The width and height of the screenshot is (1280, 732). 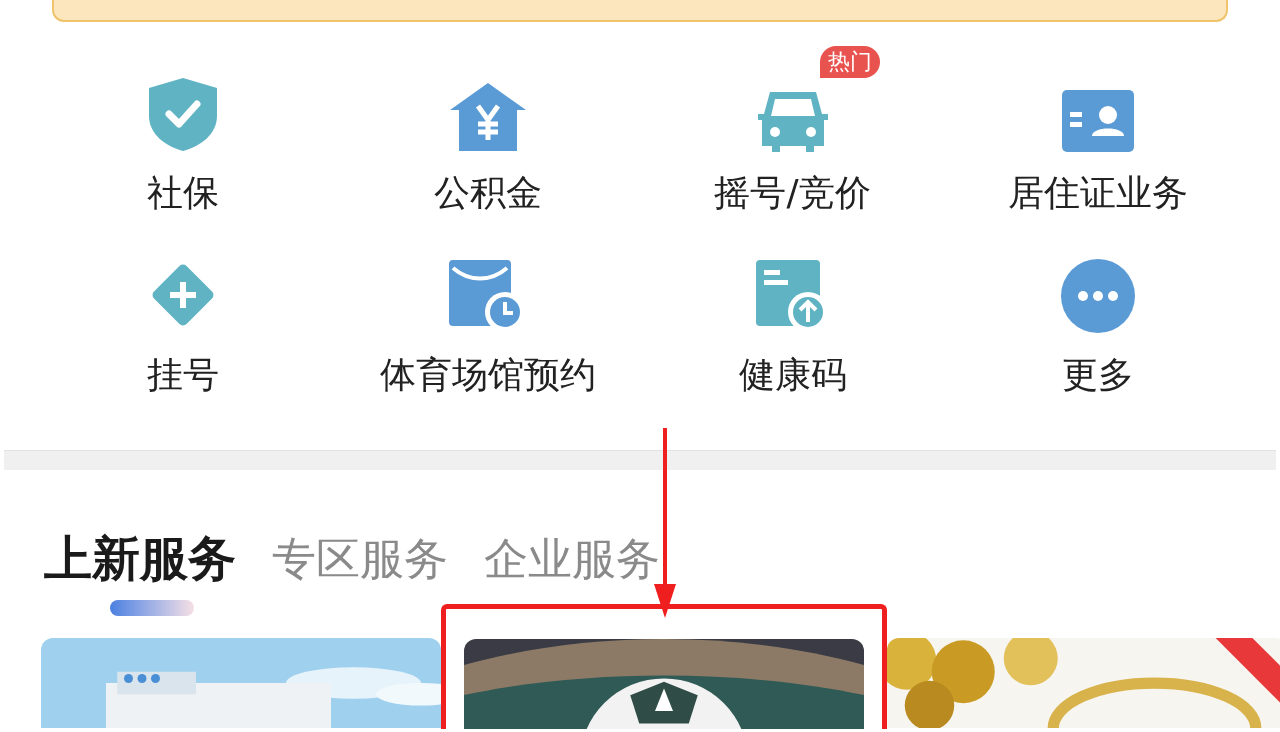 I want to click on service-label: 摇号/竞价, so click(x=792, y=193).